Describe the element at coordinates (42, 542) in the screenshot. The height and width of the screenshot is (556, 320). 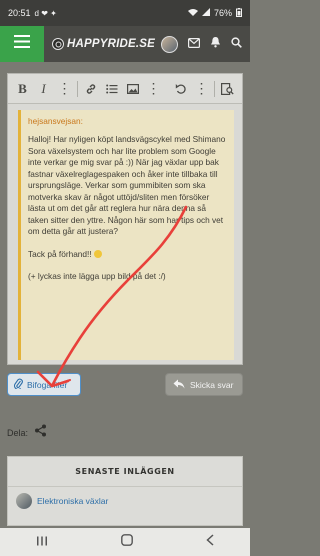
I see `recent-apps-icon` at that location.